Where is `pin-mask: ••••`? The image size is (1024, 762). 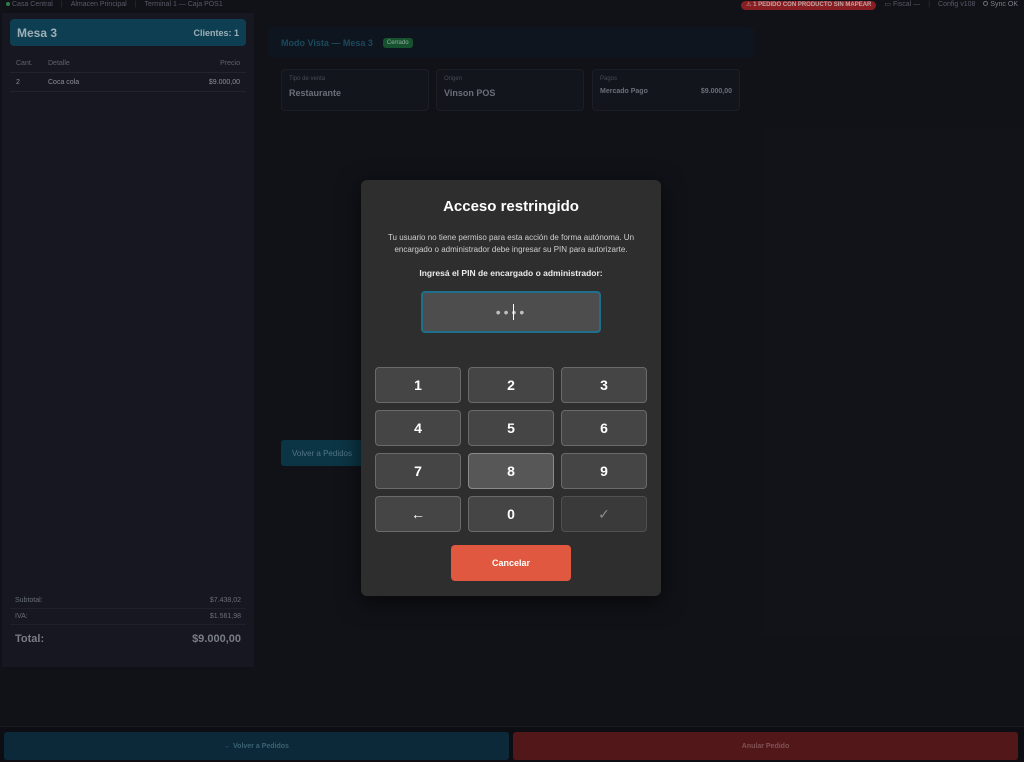 pin-mask: •••• is located at coordinates (511, 312).